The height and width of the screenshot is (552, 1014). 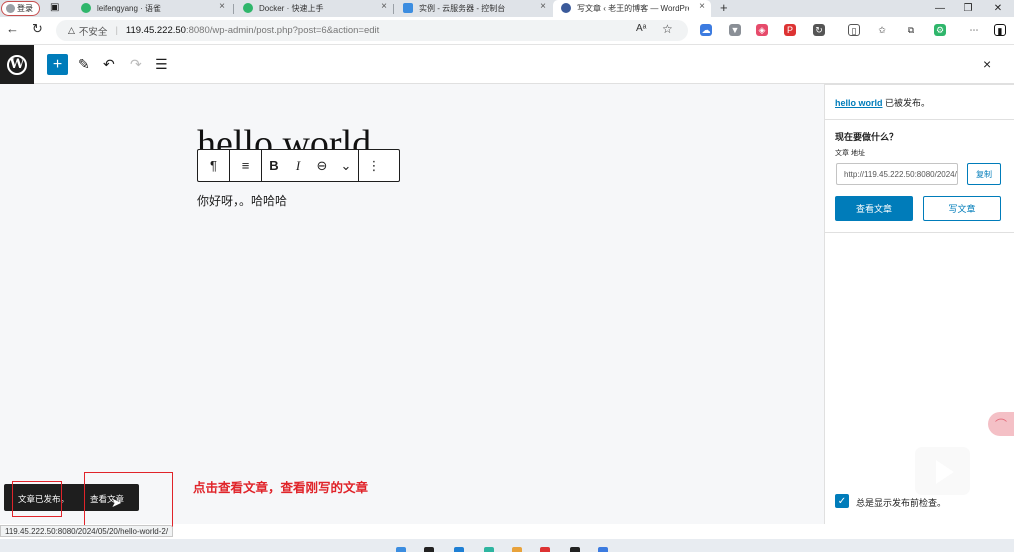 I want to click on folder-taskbar-icon, so click(x=517, y=549).